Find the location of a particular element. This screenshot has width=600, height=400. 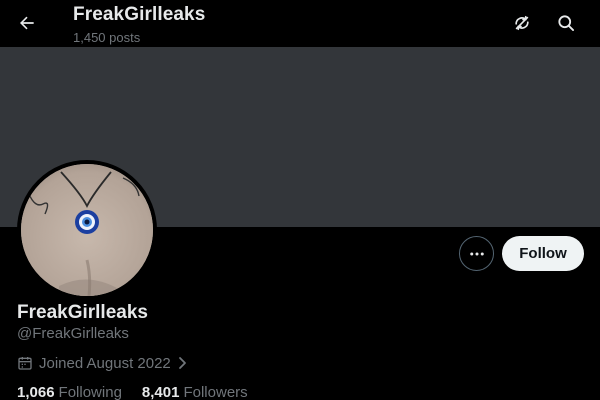

display-name: FreakGirlleaks is located at coordinates (82, 312).